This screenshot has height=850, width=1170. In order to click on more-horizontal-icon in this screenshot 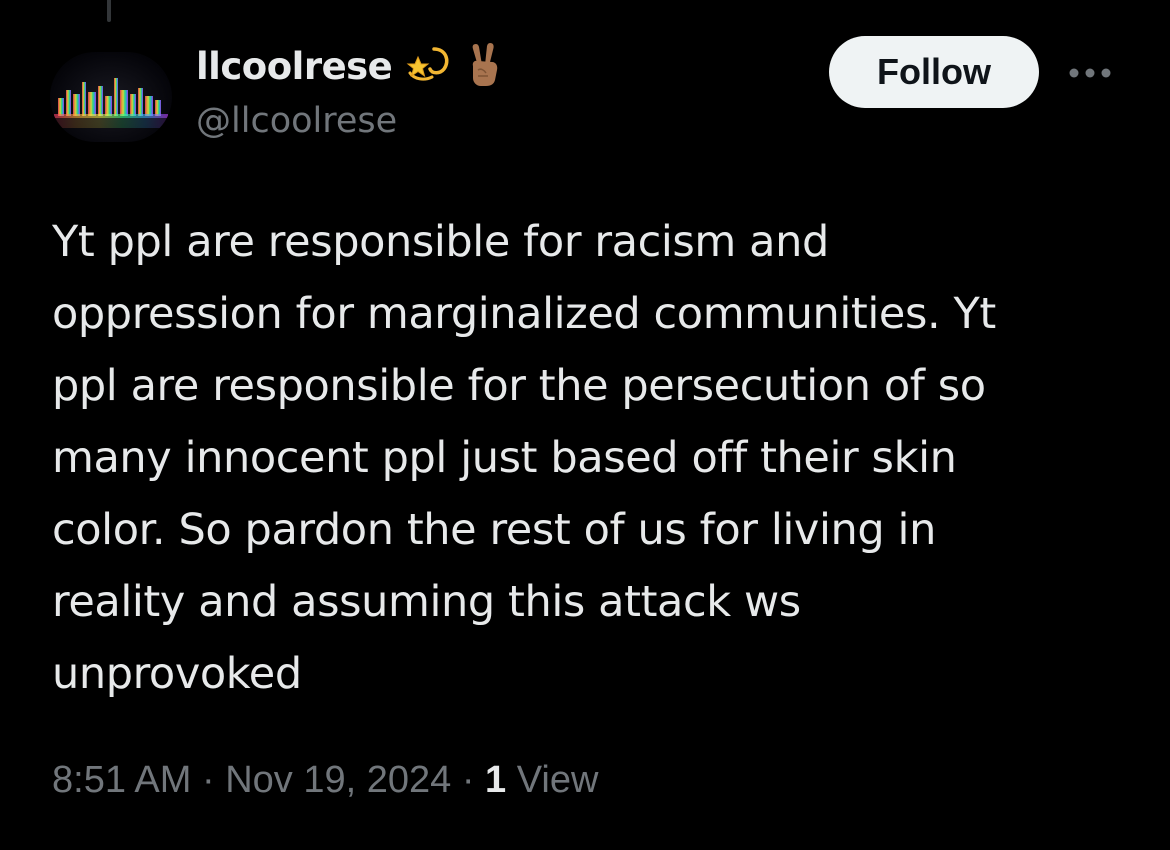, I will do `click(1090, 73)`.